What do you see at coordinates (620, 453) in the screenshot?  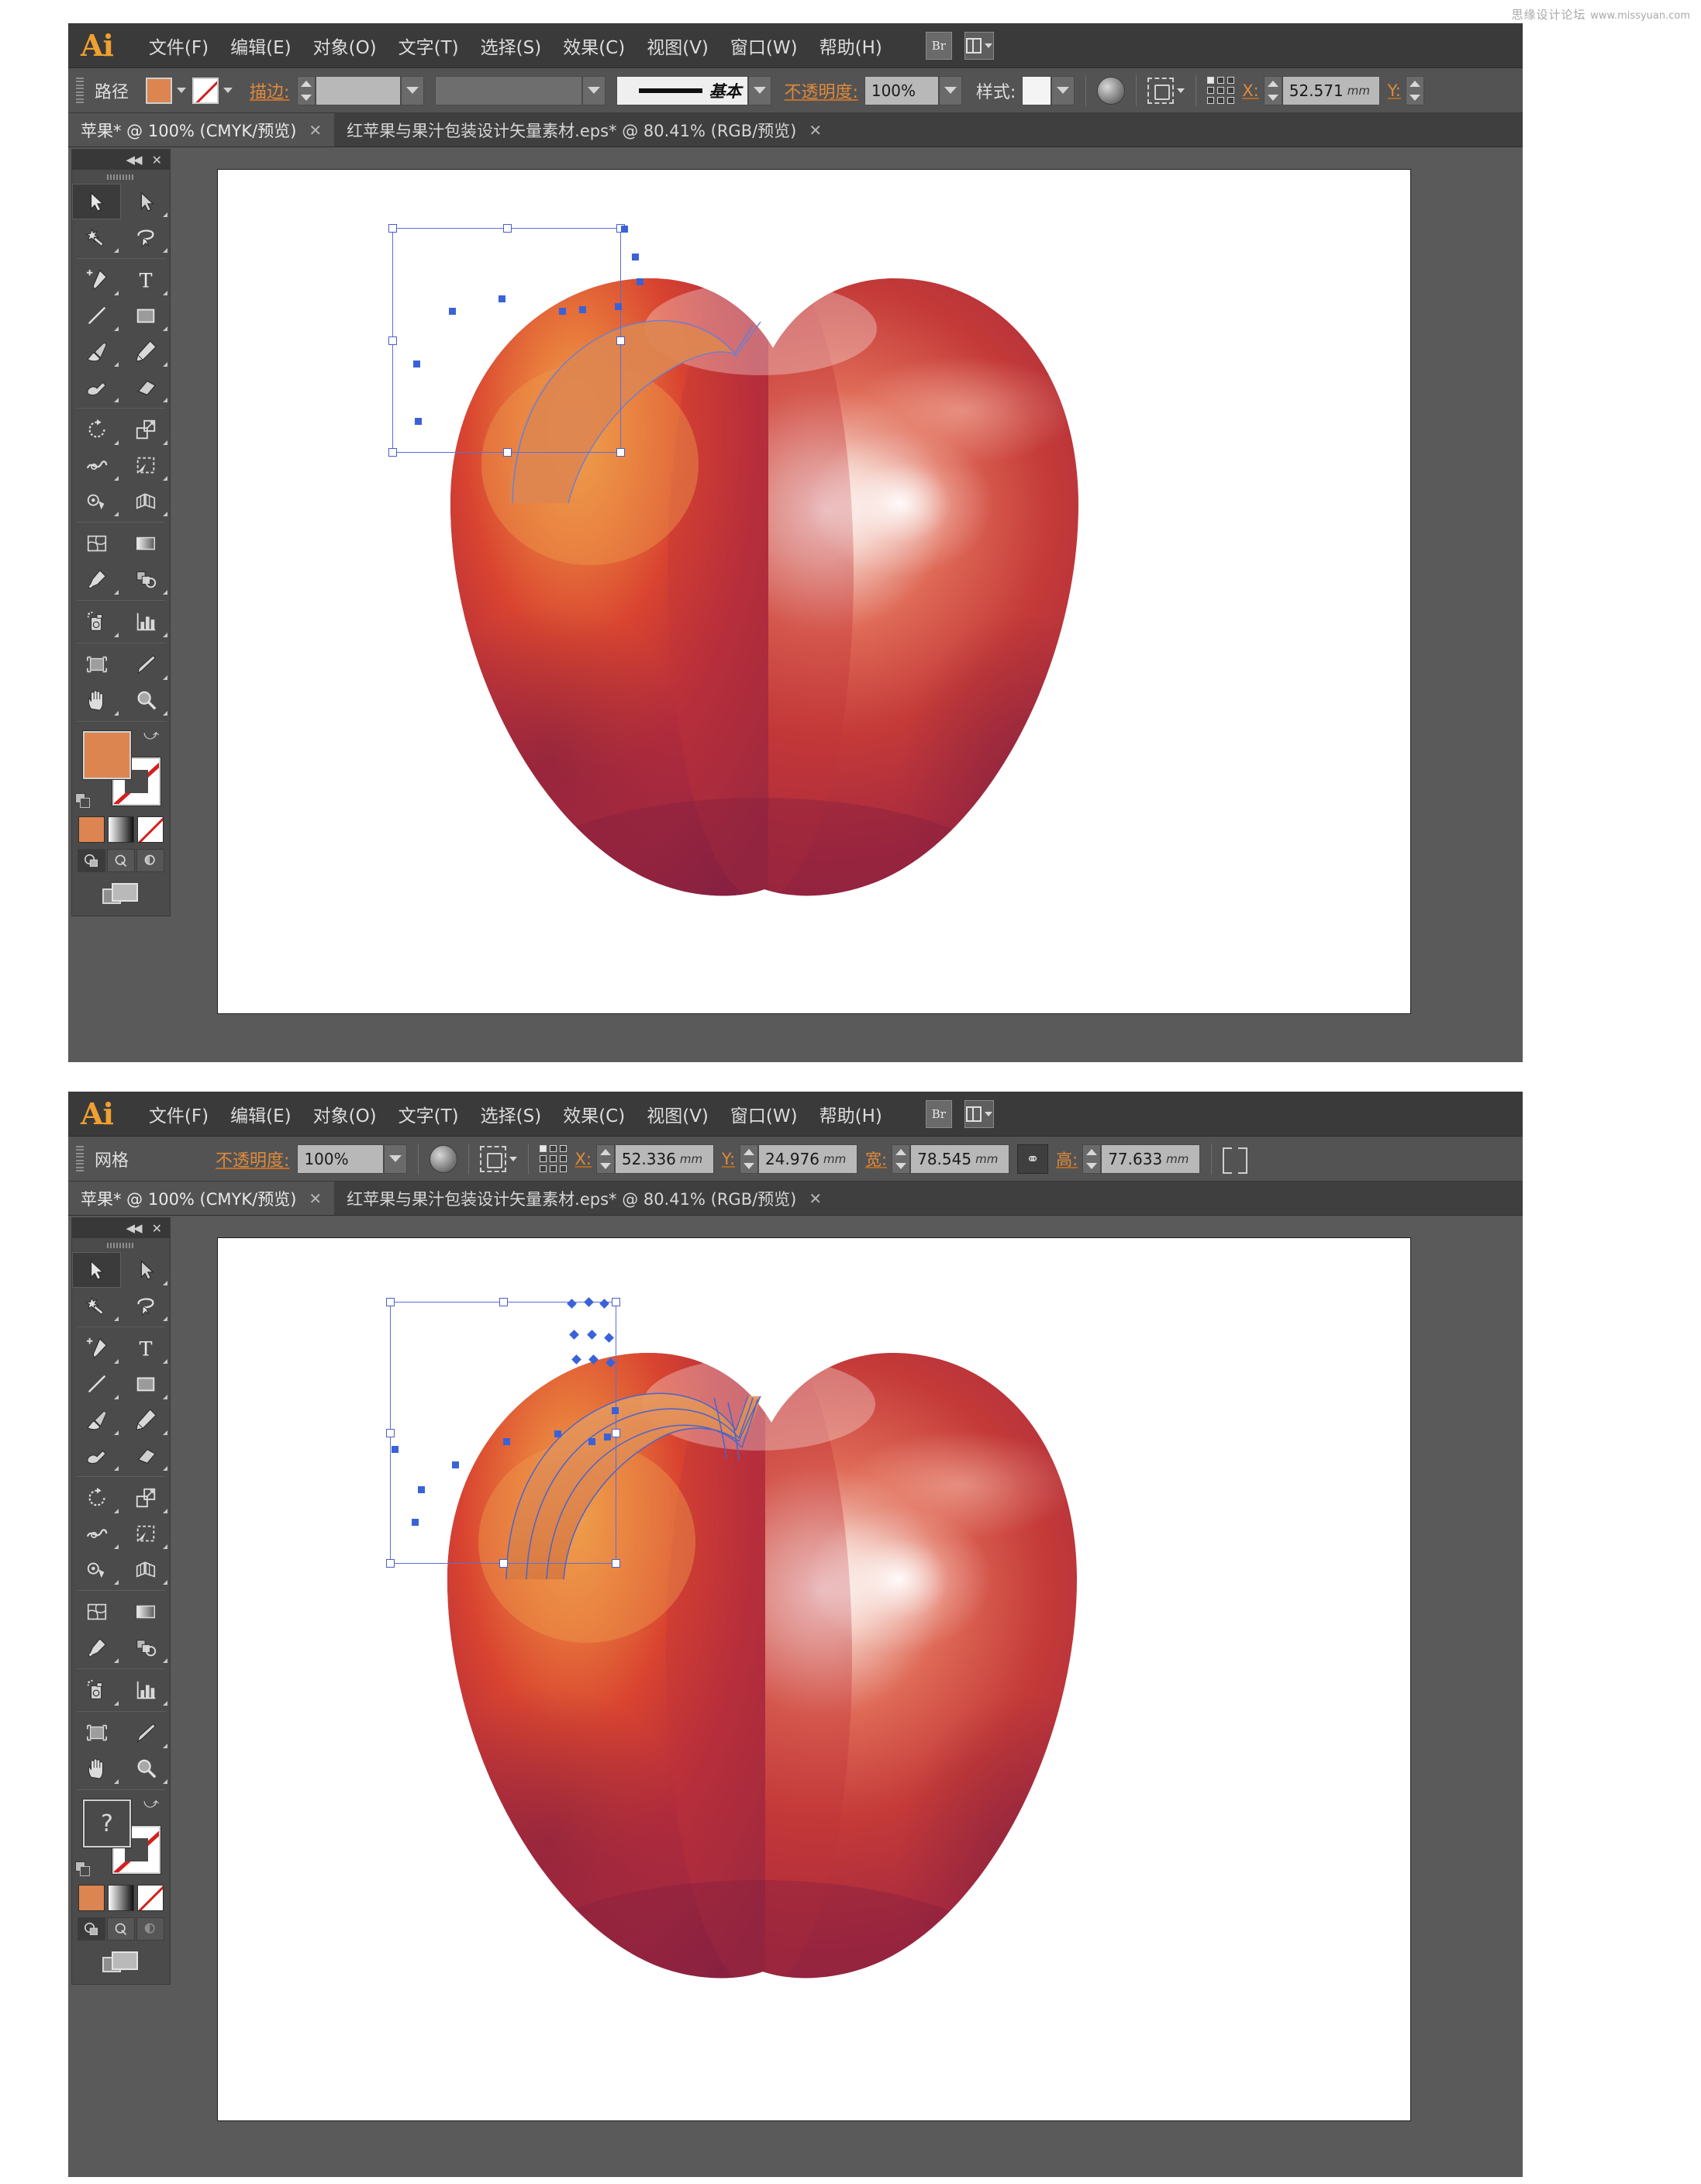 I see `handle-bottom-right` at bounding box center [620, 453].